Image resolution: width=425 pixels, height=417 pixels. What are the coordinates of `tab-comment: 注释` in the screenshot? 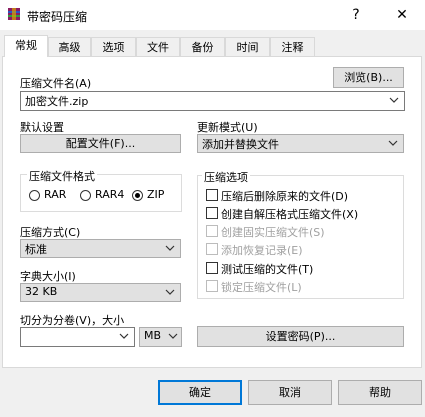 It's located at (292, 46).